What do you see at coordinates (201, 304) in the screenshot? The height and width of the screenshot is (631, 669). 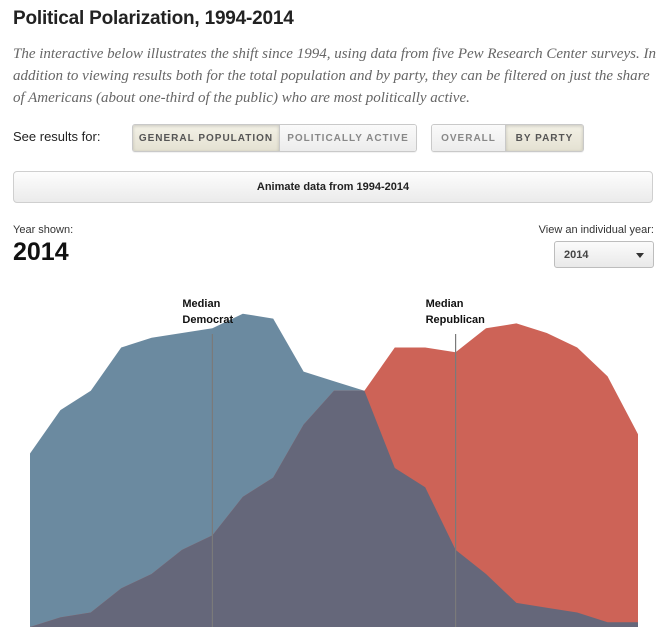 I see `median-label-democrat-0: Median` at bounding box center [201, 304].